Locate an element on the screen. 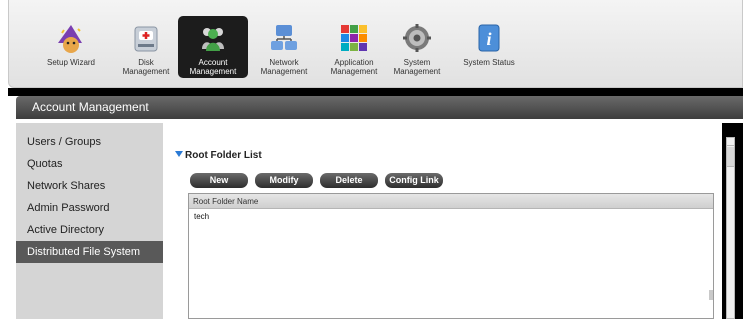 The image size is (743, 319). setup-wizard-button: Setup Wizard is located at coordinates (71, 47).